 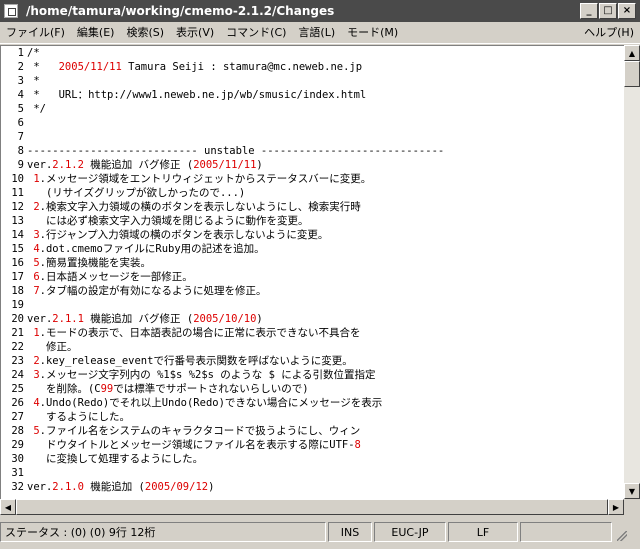 I want to click on line-number: 31, so click(x=17, y=473).